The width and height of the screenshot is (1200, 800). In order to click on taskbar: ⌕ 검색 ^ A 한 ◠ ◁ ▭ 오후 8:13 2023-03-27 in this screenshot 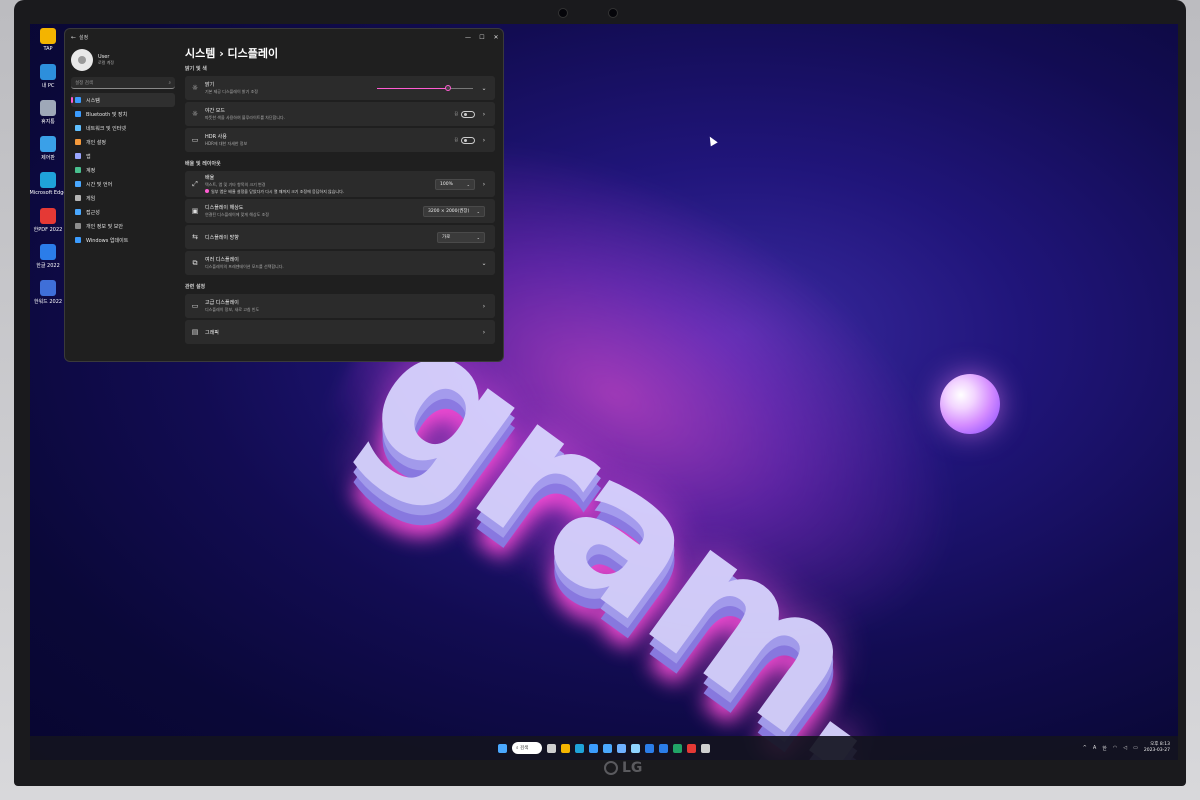, I will do `click(604, 748)`.